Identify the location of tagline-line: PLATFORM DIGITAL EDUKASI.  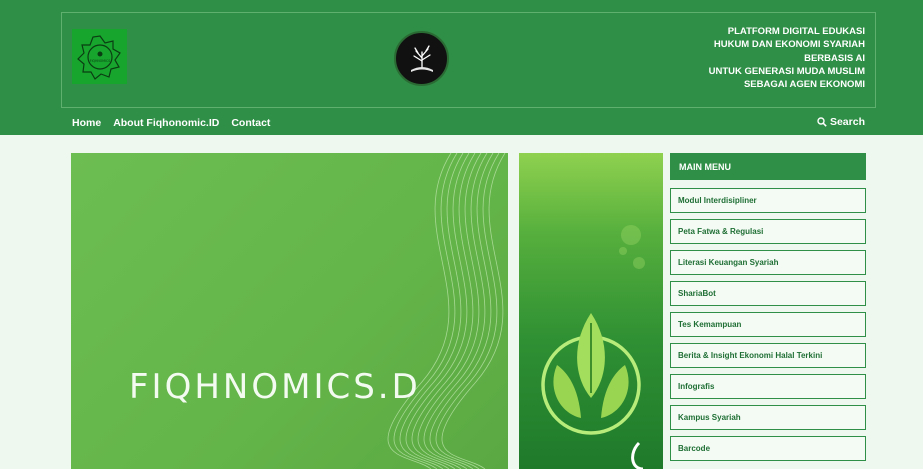
(796, 31).